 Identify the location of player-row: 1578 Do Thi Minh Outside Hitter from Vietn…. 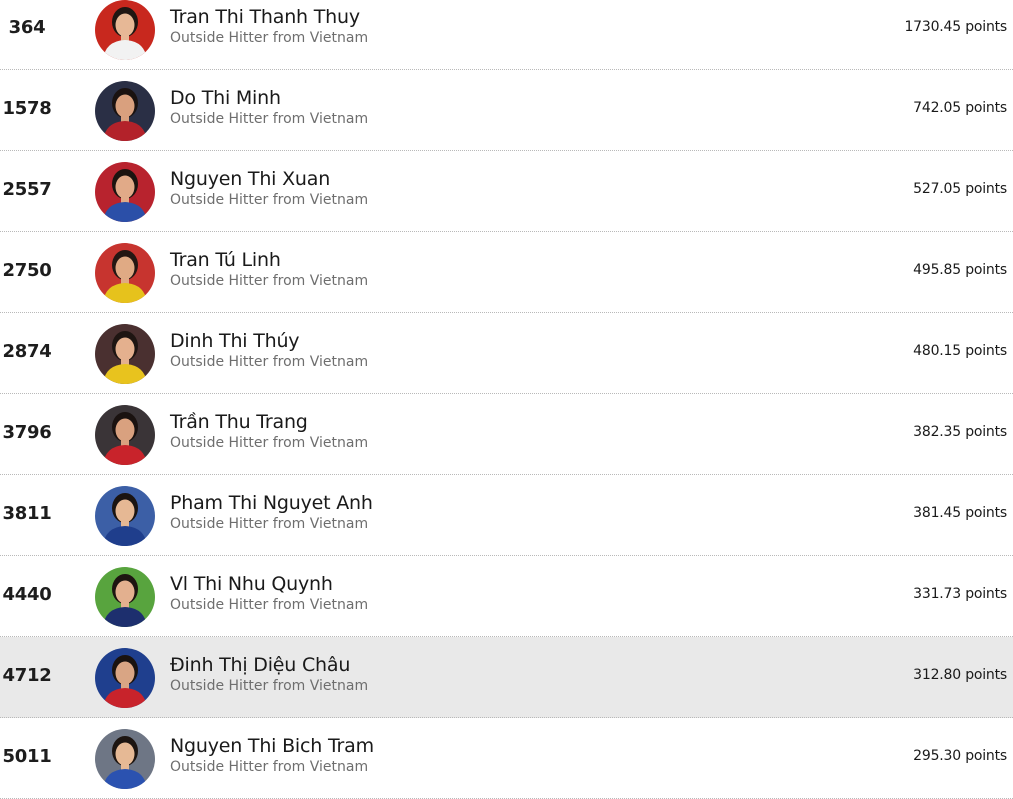
(506, 110).